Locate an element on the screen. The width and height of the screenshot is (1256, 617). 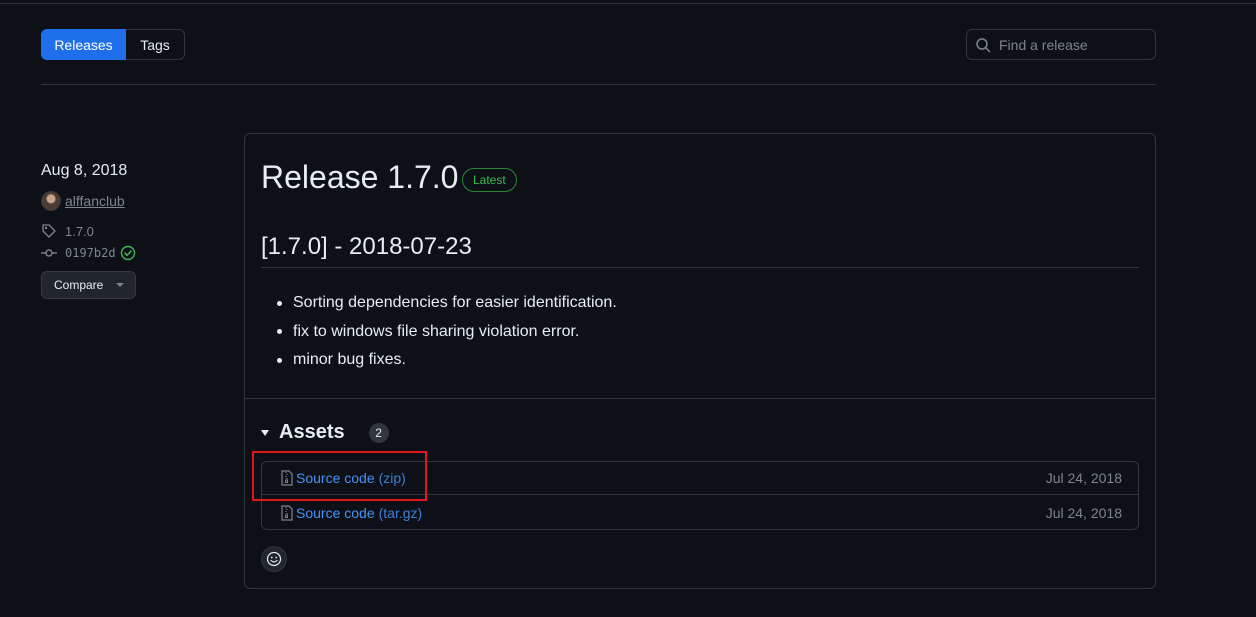
search-input is located at coordinates (1074, 44).